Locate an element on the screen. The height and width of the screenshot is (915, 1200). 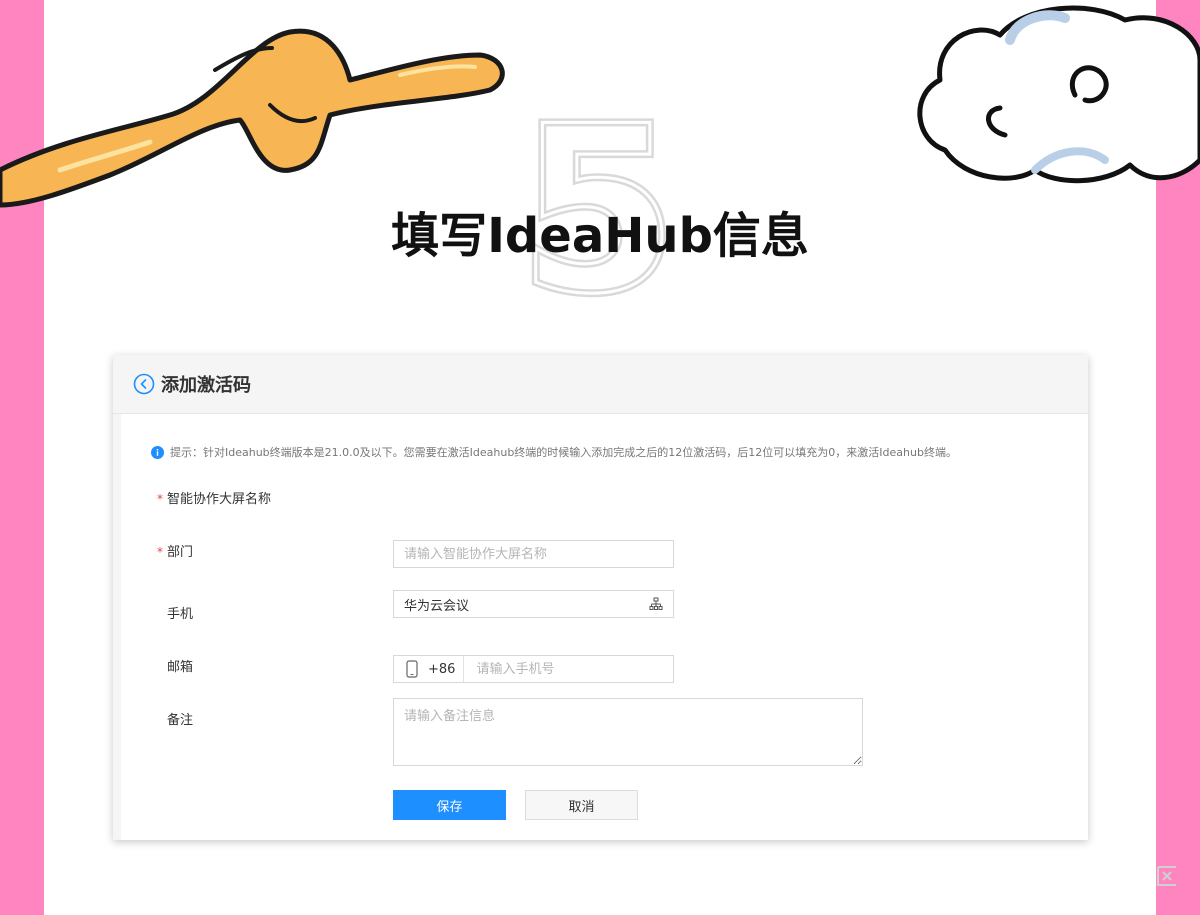
email-label: 邮箱 is located at coordinates (175, 665).